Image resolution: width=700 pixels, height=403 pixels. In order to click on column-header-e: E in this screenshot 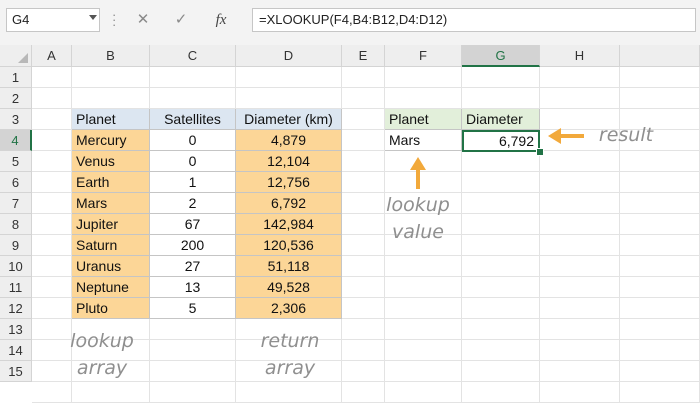, I will do `click(363, 56)`.